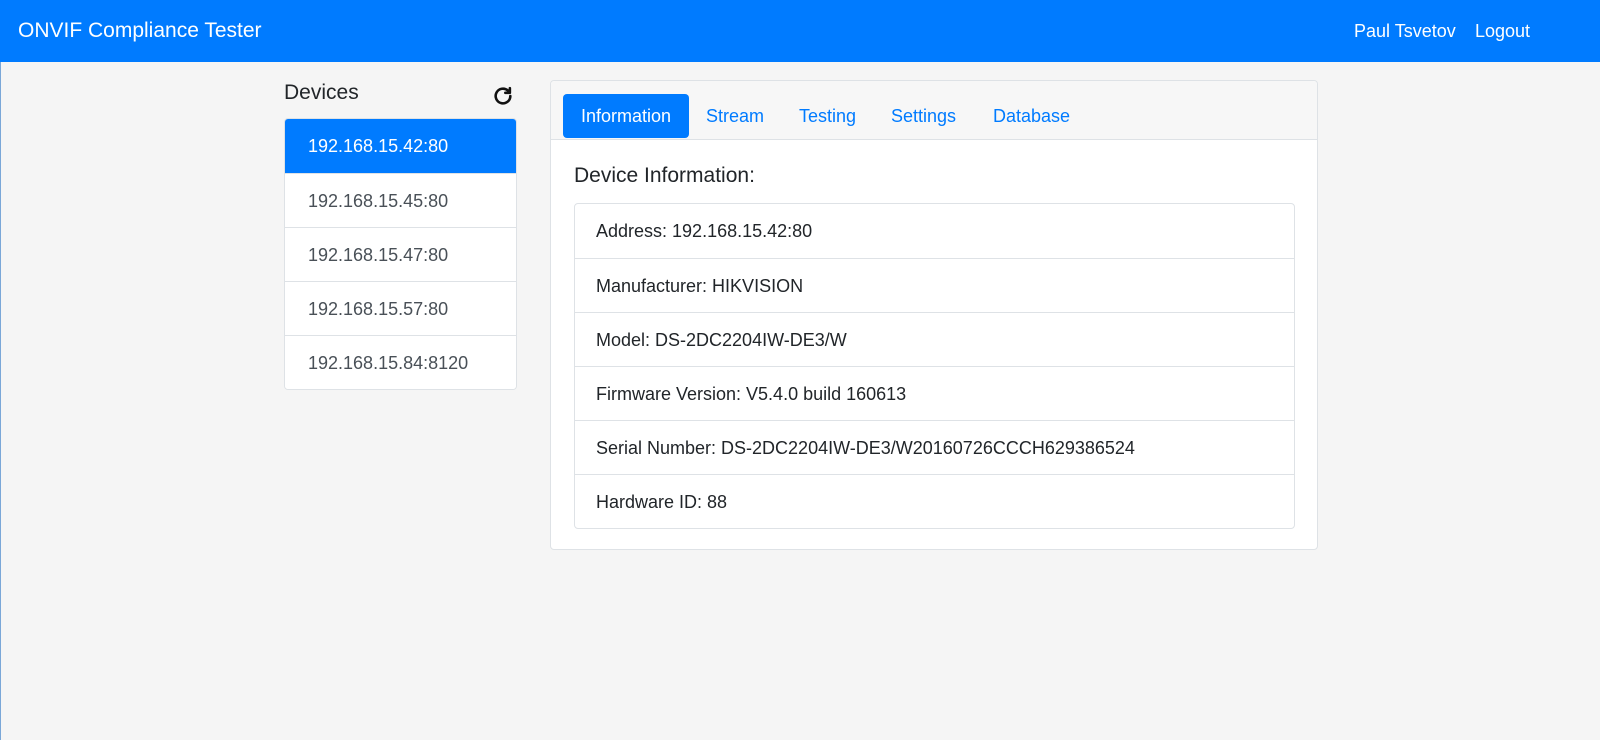 The height and width of the screenshot is (740, 1600). What do you see at coordinates (503, 96) in the screenshot?
I see `refresh-icon` at bounding box center [503, 96].